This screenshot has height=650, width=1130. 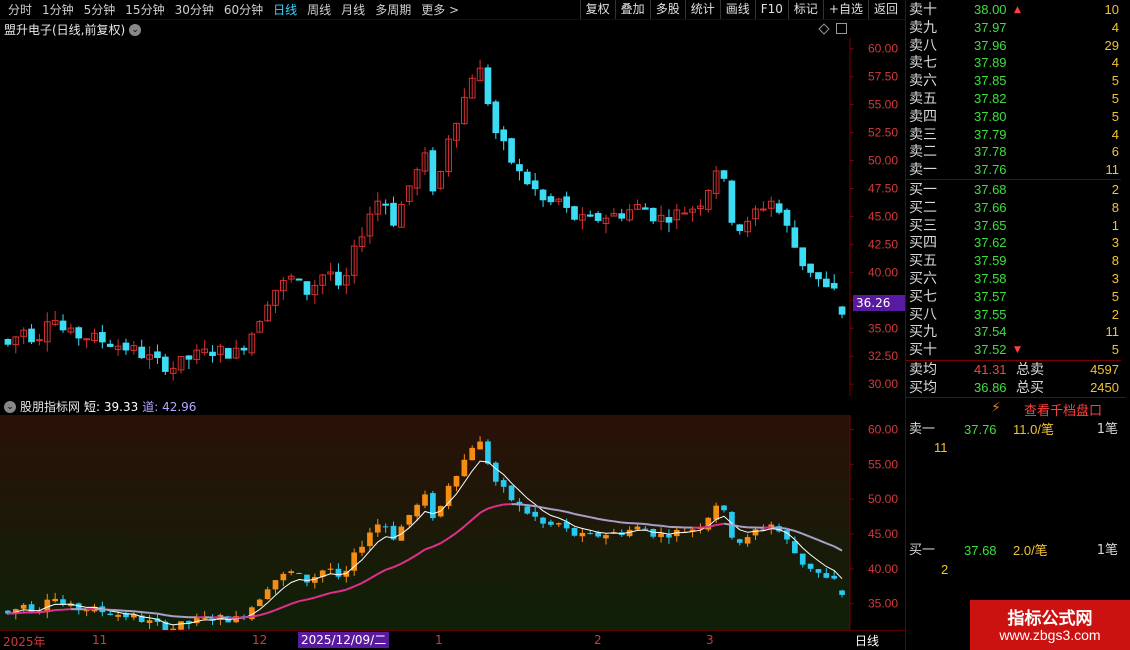 What do you see at coordinates (319, 10) in the screenshot?
I see `period-tab: 周线` at bounding box center [319, 10].